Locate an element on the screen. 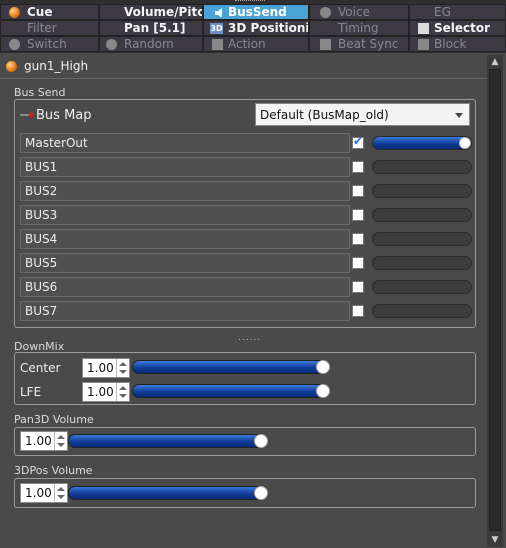  vertical-scrollbar: ▲ ▼ is located at coordinates (495, 301).